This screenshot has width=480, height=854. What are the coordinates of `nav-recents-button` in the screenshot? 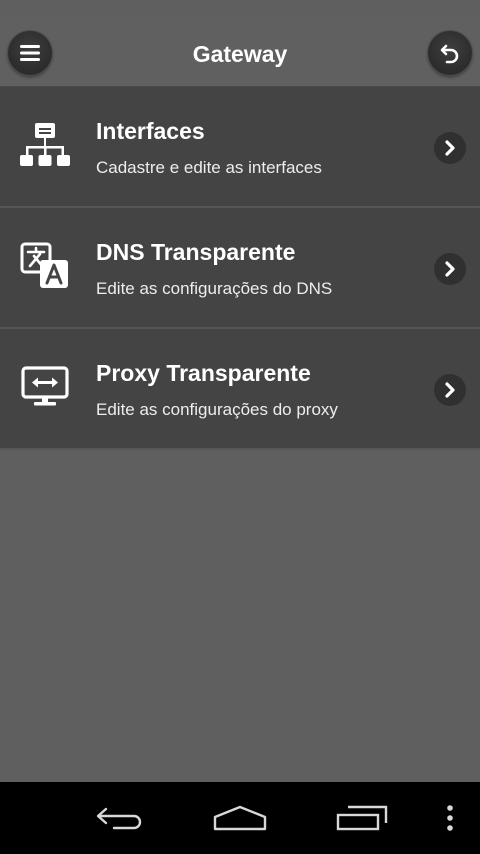 It's located at (362, 818).